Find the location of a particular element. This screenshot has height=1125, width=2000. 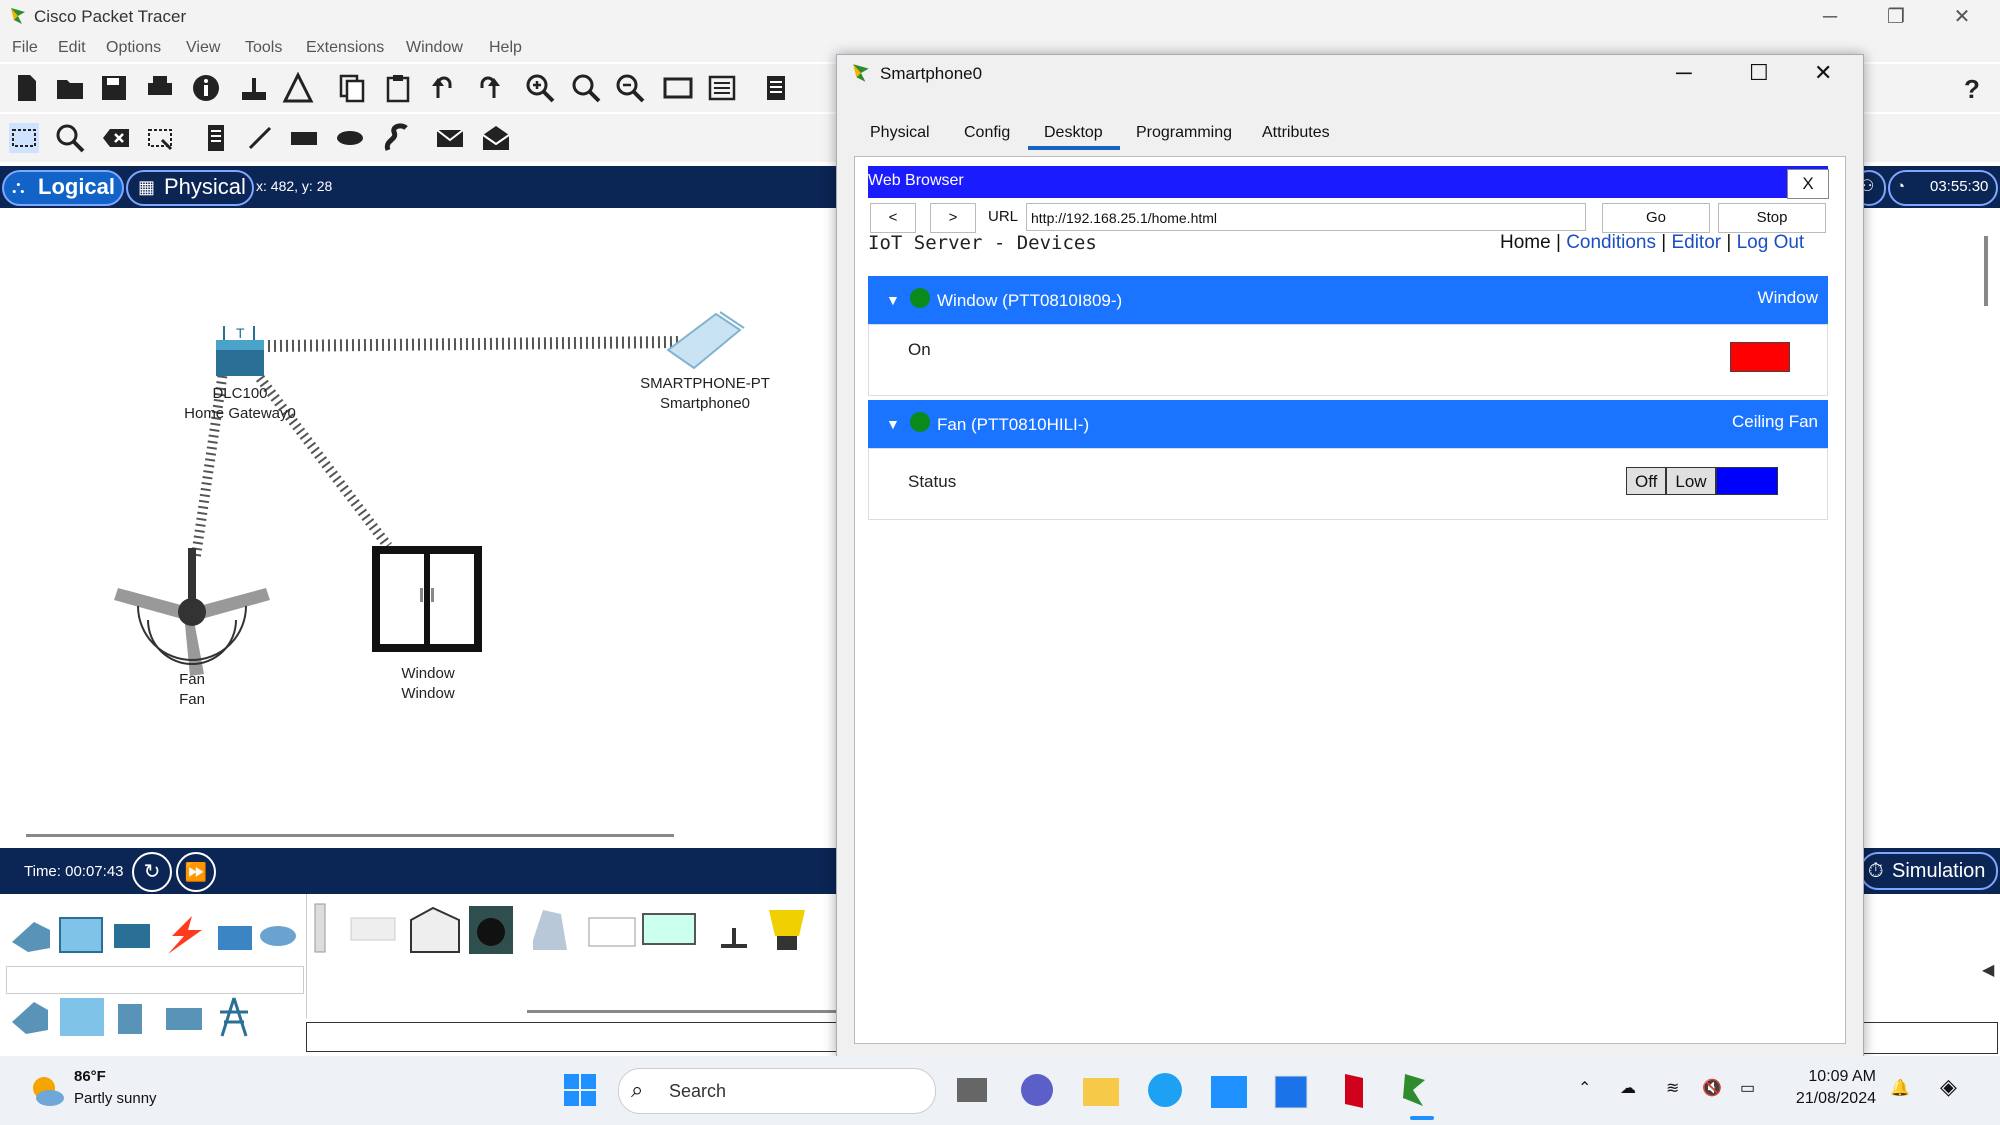

menu-help: Help is located at coordinates (505, 48).